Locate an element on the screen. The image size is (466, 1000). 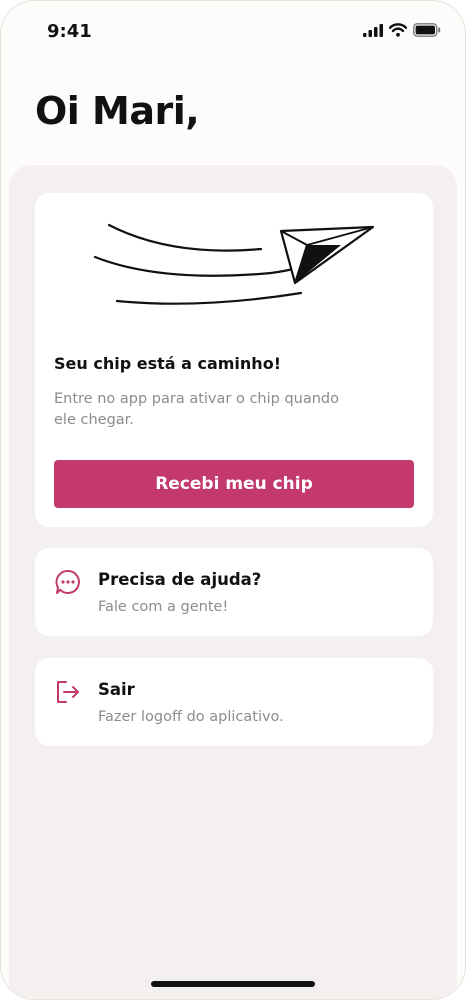
received-chip-button: Recebi meu chip is located at coordinates (234, 484).